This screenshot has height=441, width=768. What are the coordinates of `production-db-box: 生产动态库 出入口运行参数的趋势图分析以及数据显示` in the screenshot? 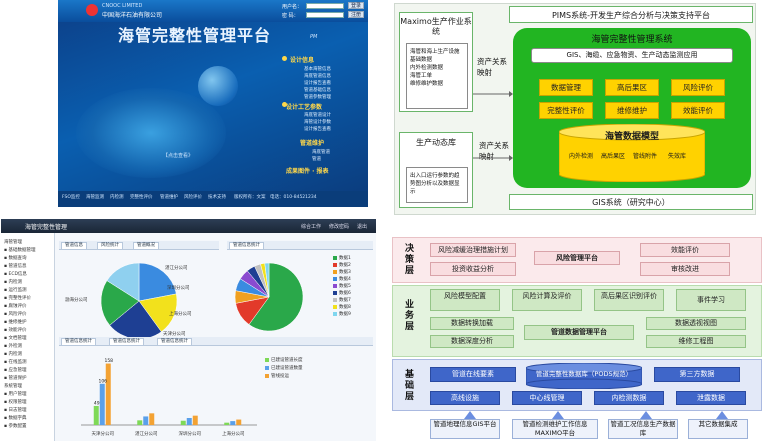 It's located at (436, 170).